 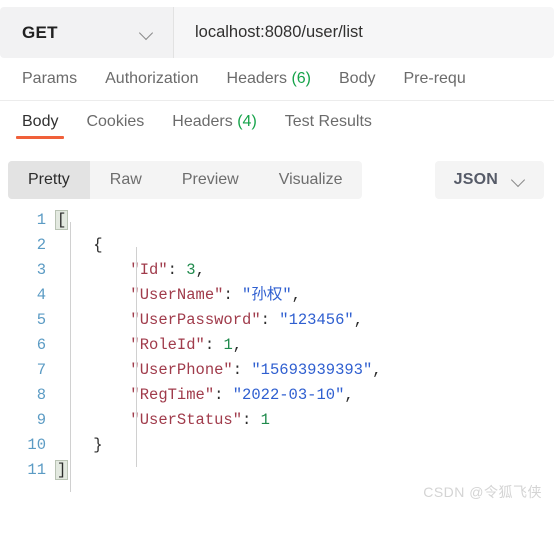 I want to click on code-line: 3 "Id": 3,, so click(x=277, y=270).